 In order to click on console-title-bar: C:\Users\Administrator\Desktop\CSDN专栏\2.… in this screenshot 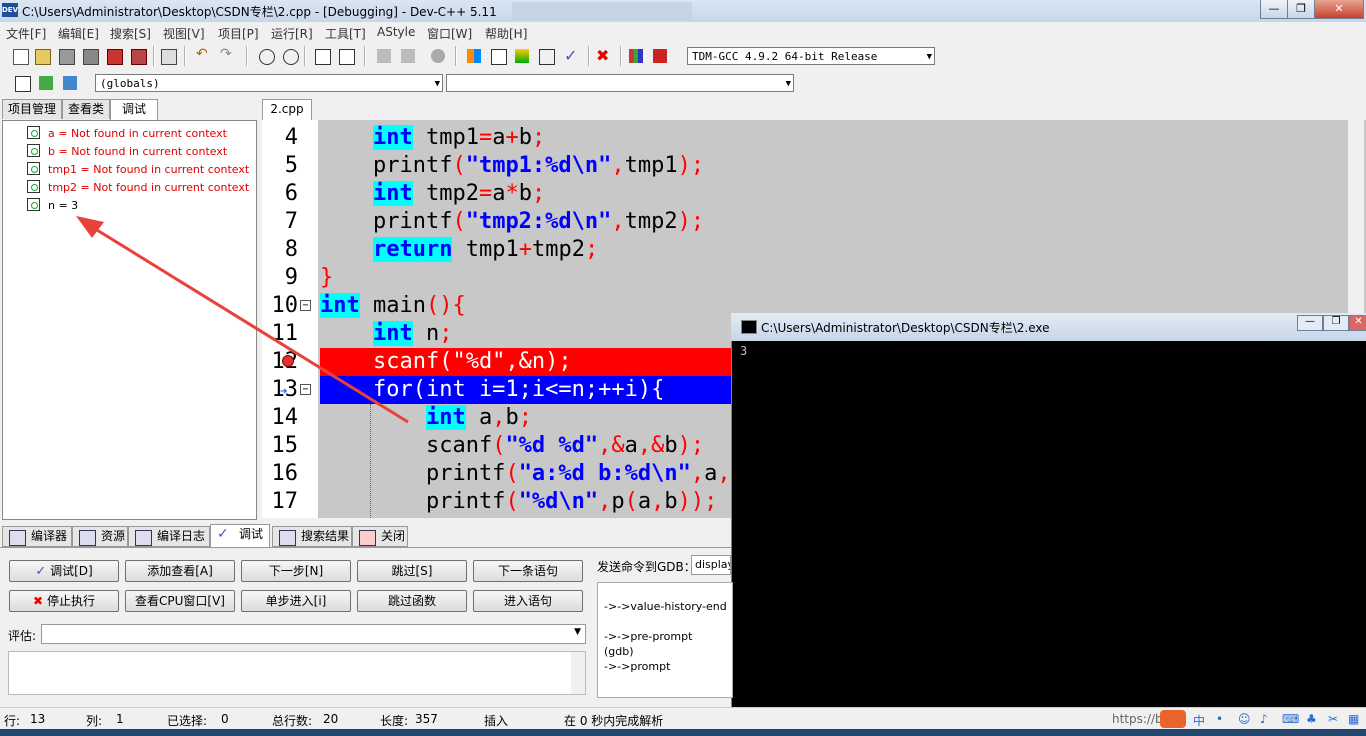, I will do `click(1048, 327)`.